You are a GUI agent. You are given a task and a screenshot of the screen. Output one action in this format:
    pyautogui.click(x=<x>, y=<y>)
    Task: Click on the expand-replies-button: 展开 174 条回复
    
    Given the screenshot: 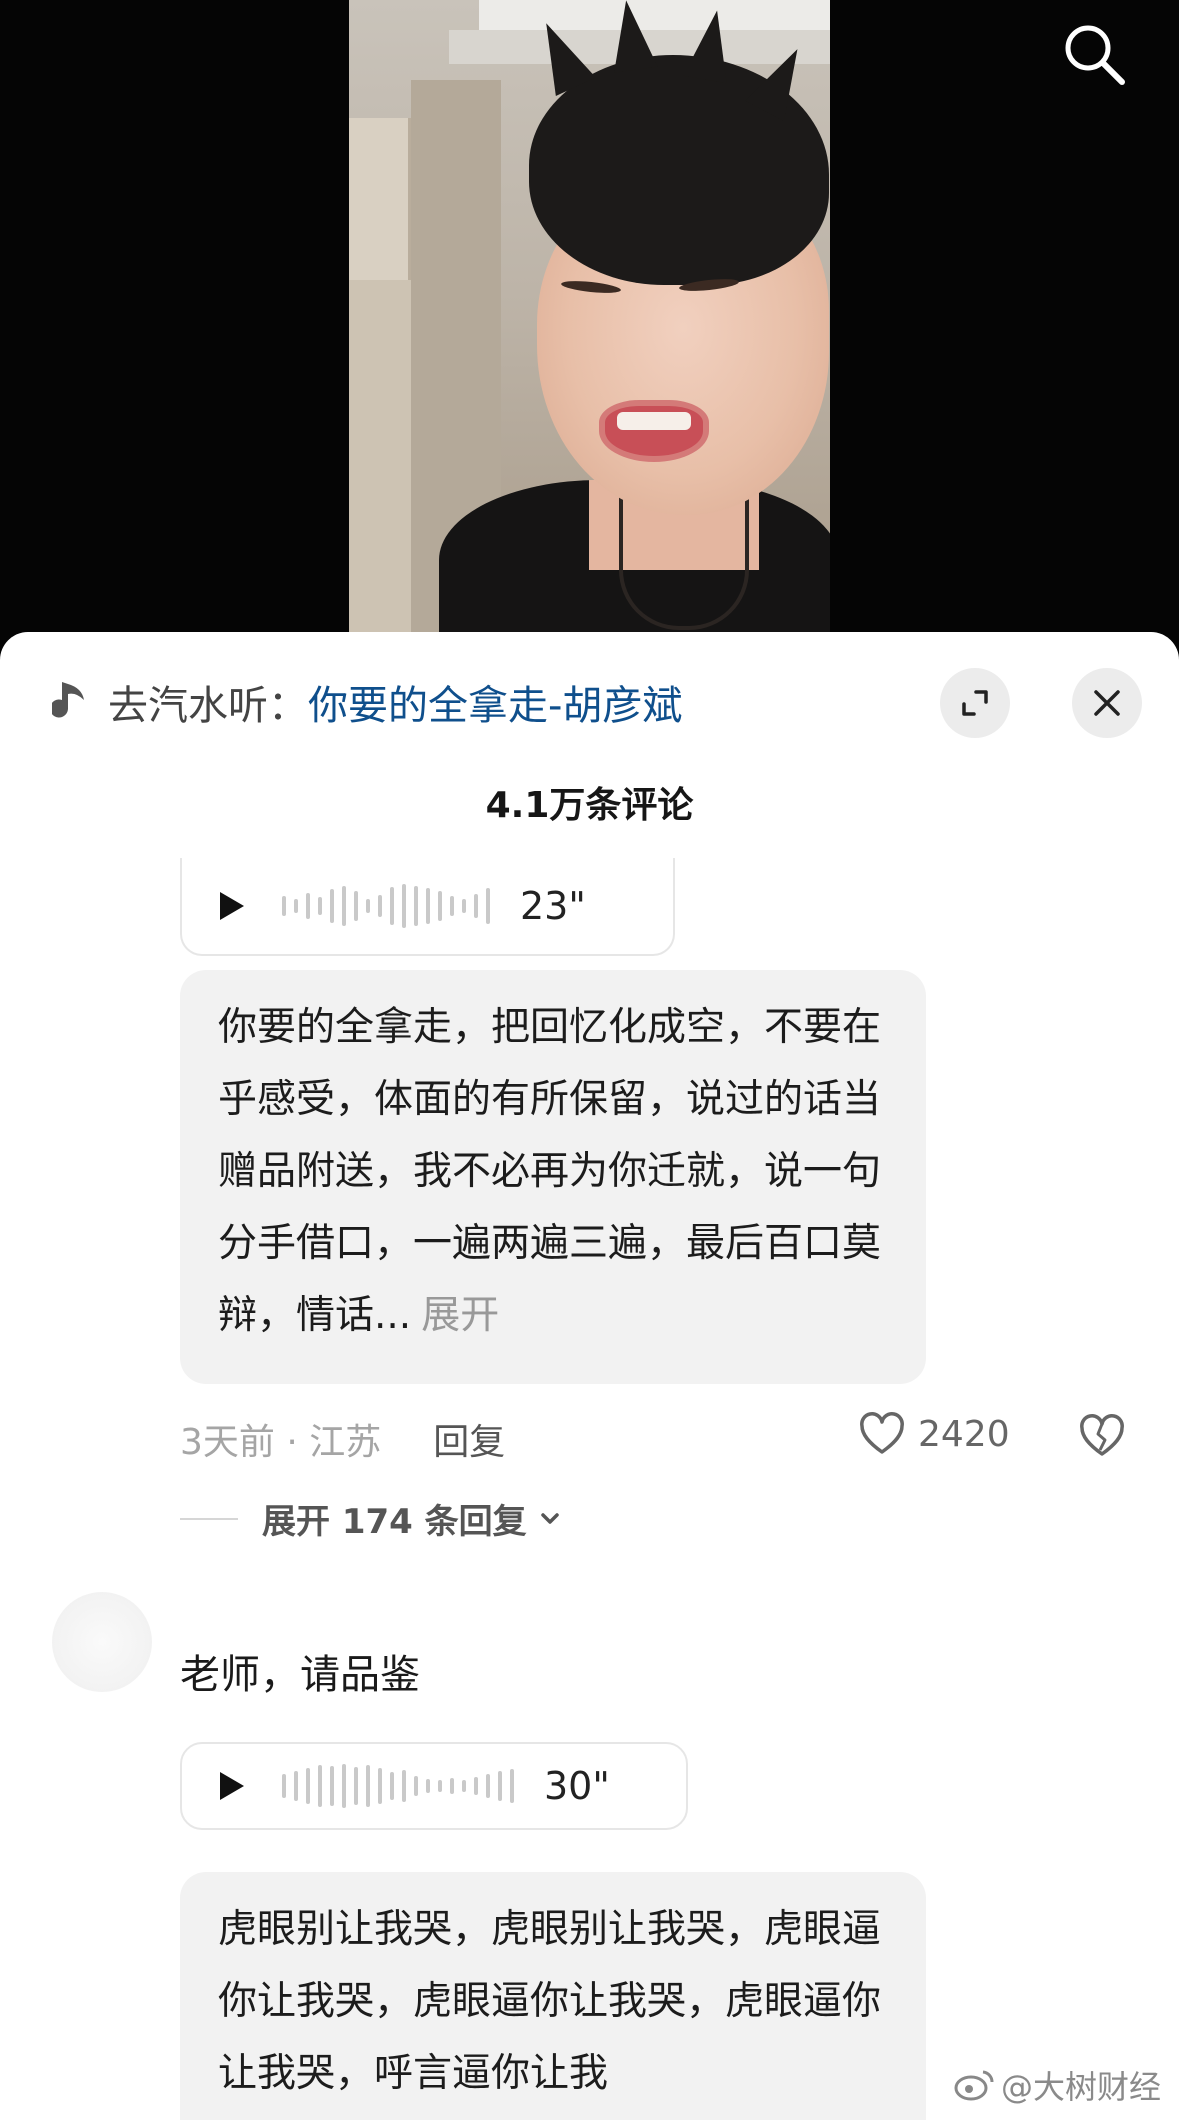 What is the action you would take?
    pyautogui.click(x=372, y=1518)
    